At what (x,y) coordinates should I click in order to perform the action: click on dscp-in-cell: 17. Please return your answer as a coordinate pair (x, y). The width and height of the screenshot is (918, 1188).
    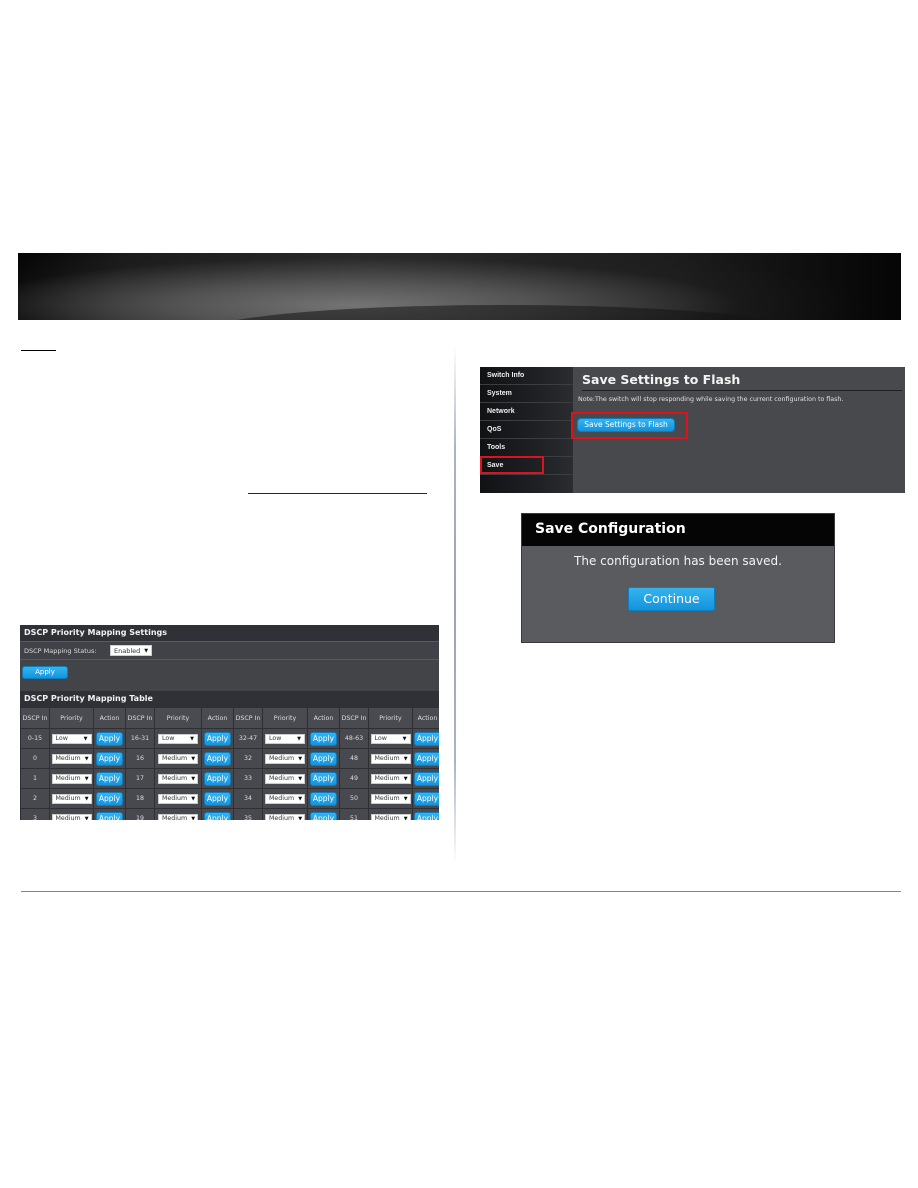
    Looking at the image, I should click on (140, 778).